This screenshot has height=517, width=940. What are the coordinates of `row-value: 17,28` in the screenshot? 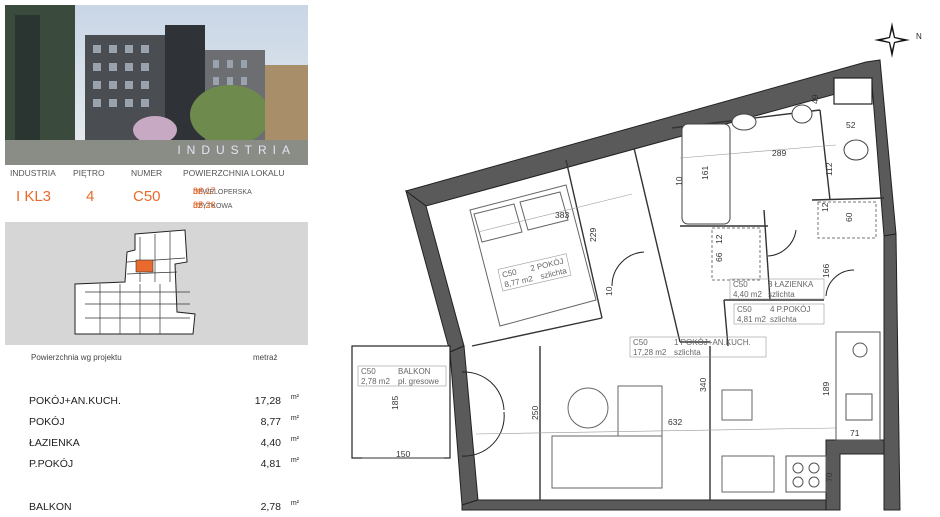 It's located at (267, 401).